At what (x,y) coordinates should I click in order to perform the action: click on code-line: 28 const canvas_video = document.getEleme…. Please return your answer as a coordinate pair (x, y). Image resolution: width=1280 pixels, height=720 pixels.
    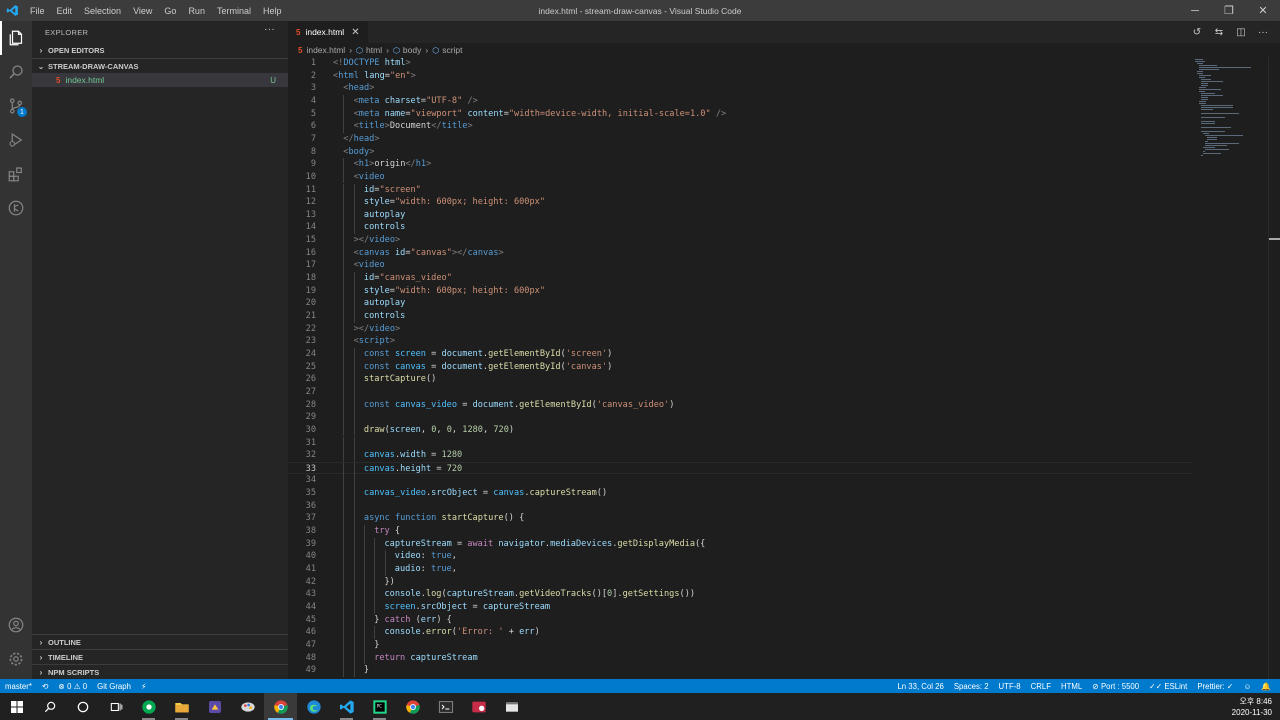
    Looking at the image, I should click on (768, 405).